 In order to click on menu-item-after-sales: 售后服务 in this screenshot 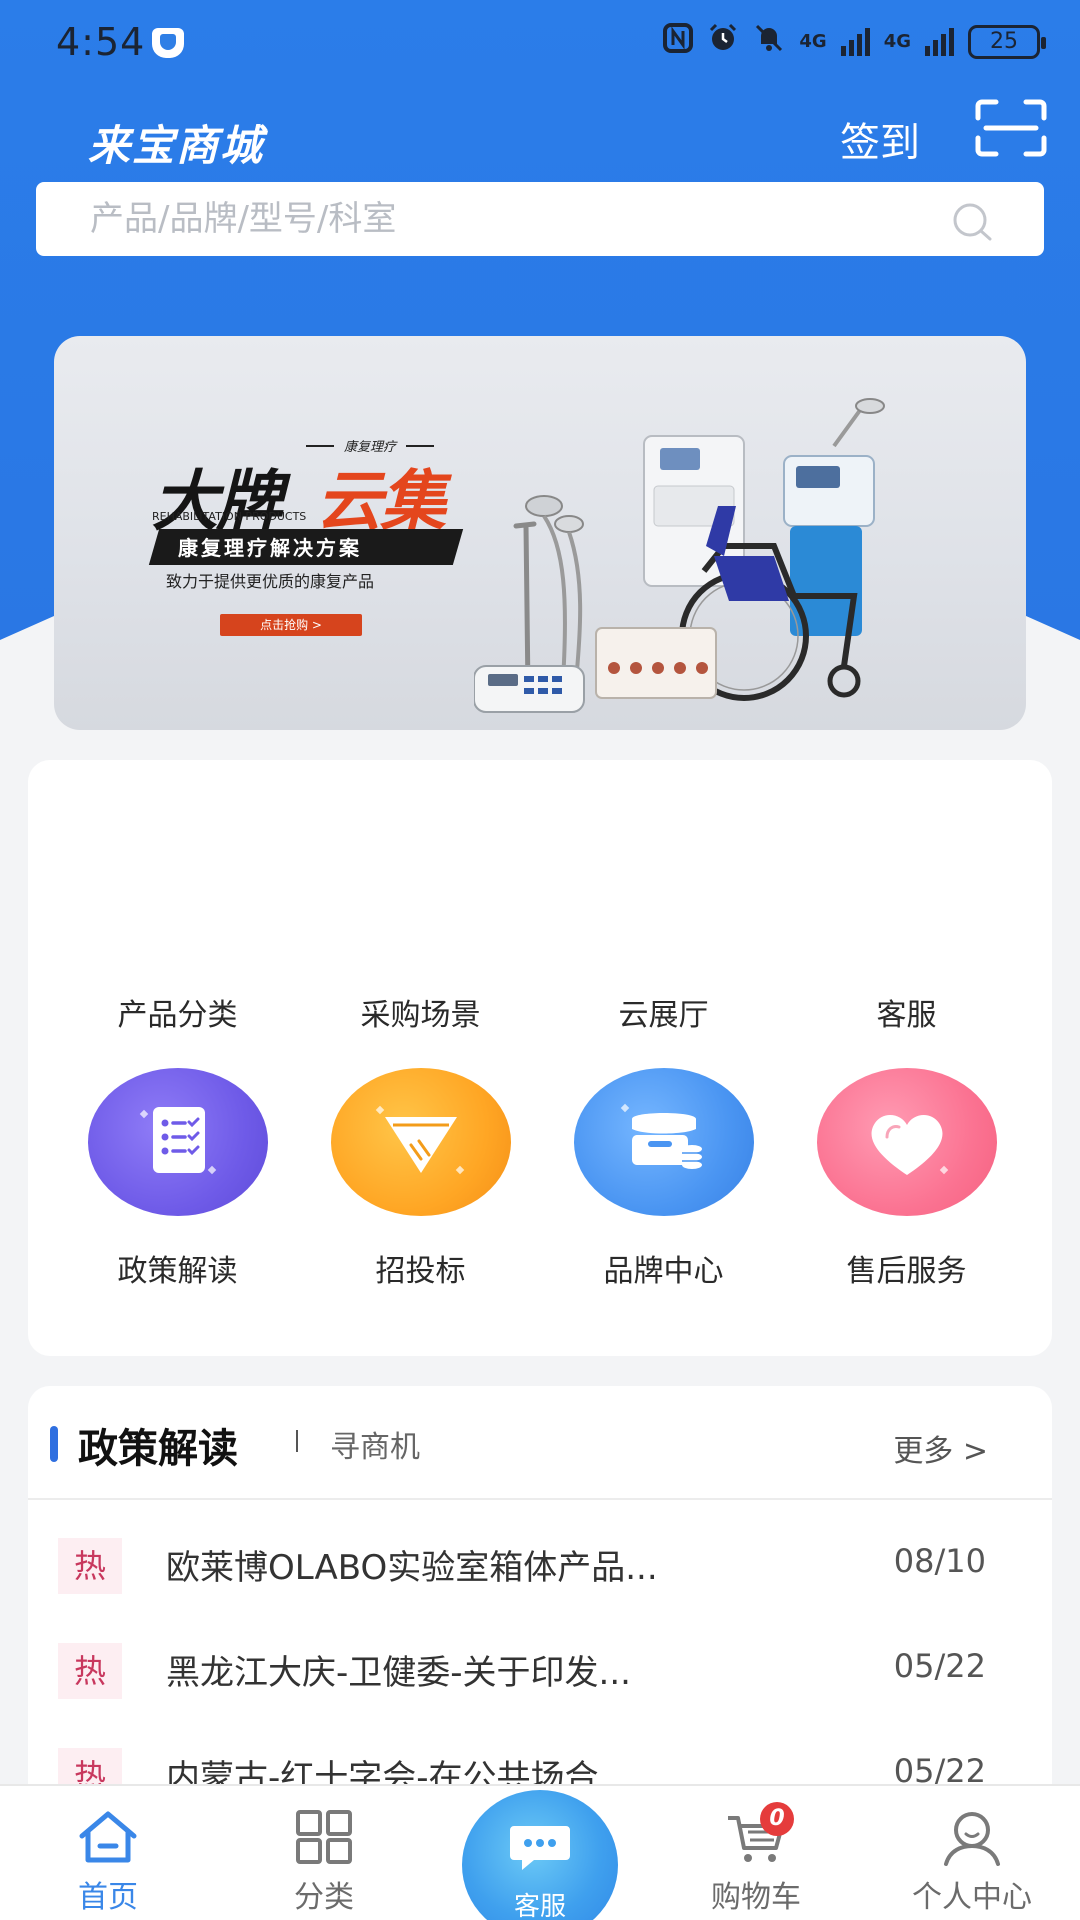, I will do `click(906, 1179)`.